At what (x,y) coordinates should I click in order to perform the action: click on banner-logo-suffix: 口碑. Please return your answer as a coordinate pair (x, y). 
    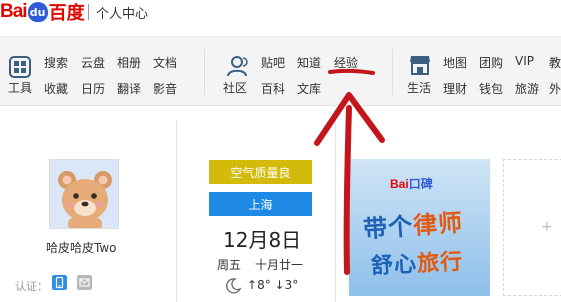
    Looking at the image, I should click on (420, 184).